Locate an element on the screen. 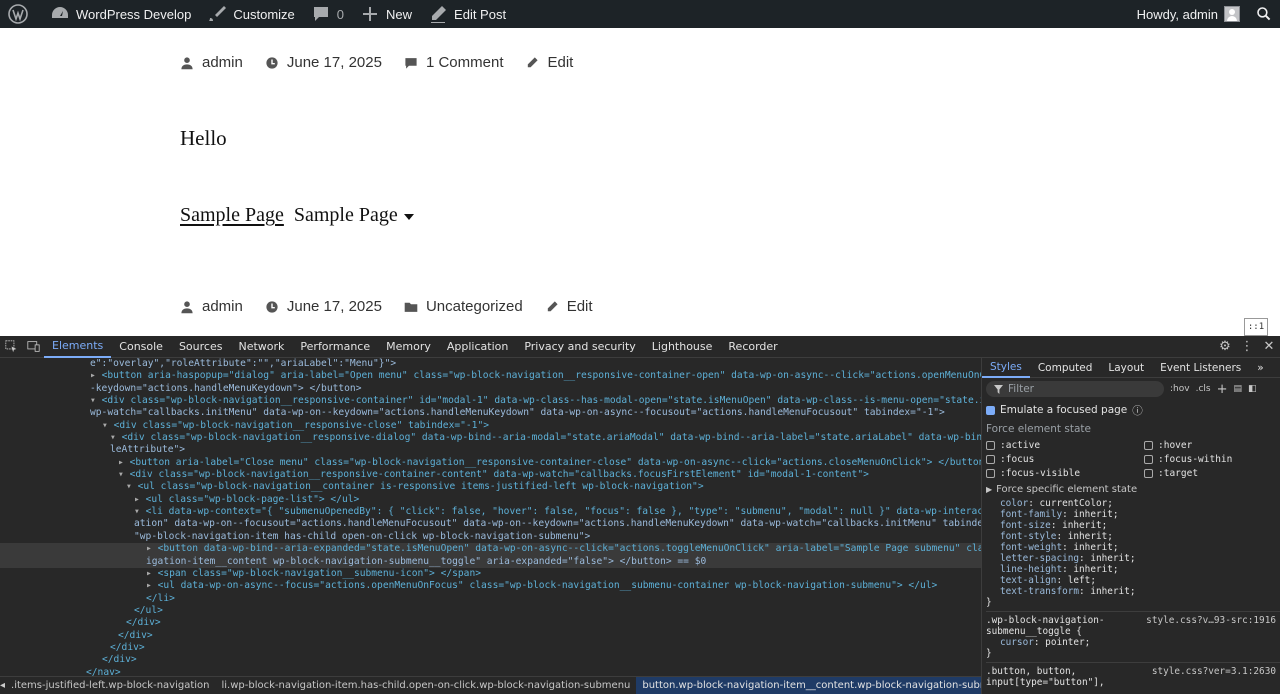 The image size is (1280, 694). nav-link-sample-page: Sample Page is located at coordinates (232, 215).